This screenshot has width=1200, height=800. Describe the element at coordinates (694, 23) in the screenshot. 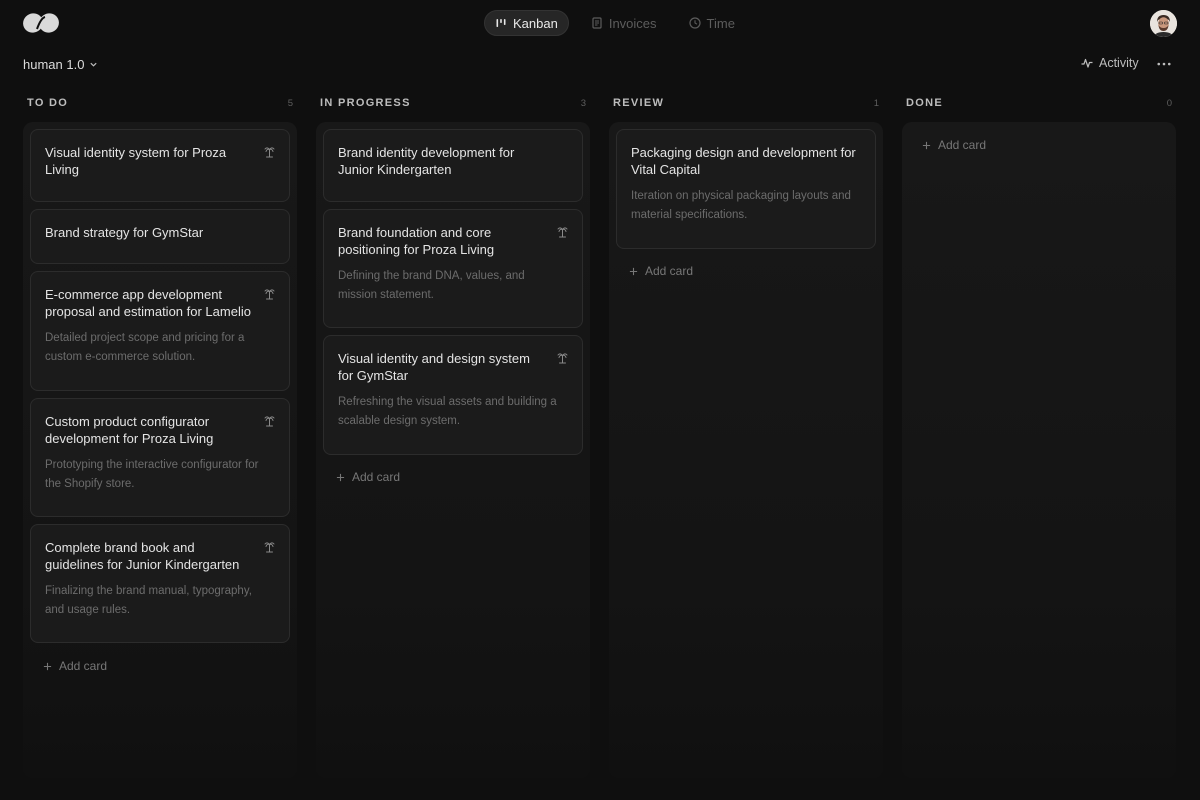

I see `clock-icon` at that location.